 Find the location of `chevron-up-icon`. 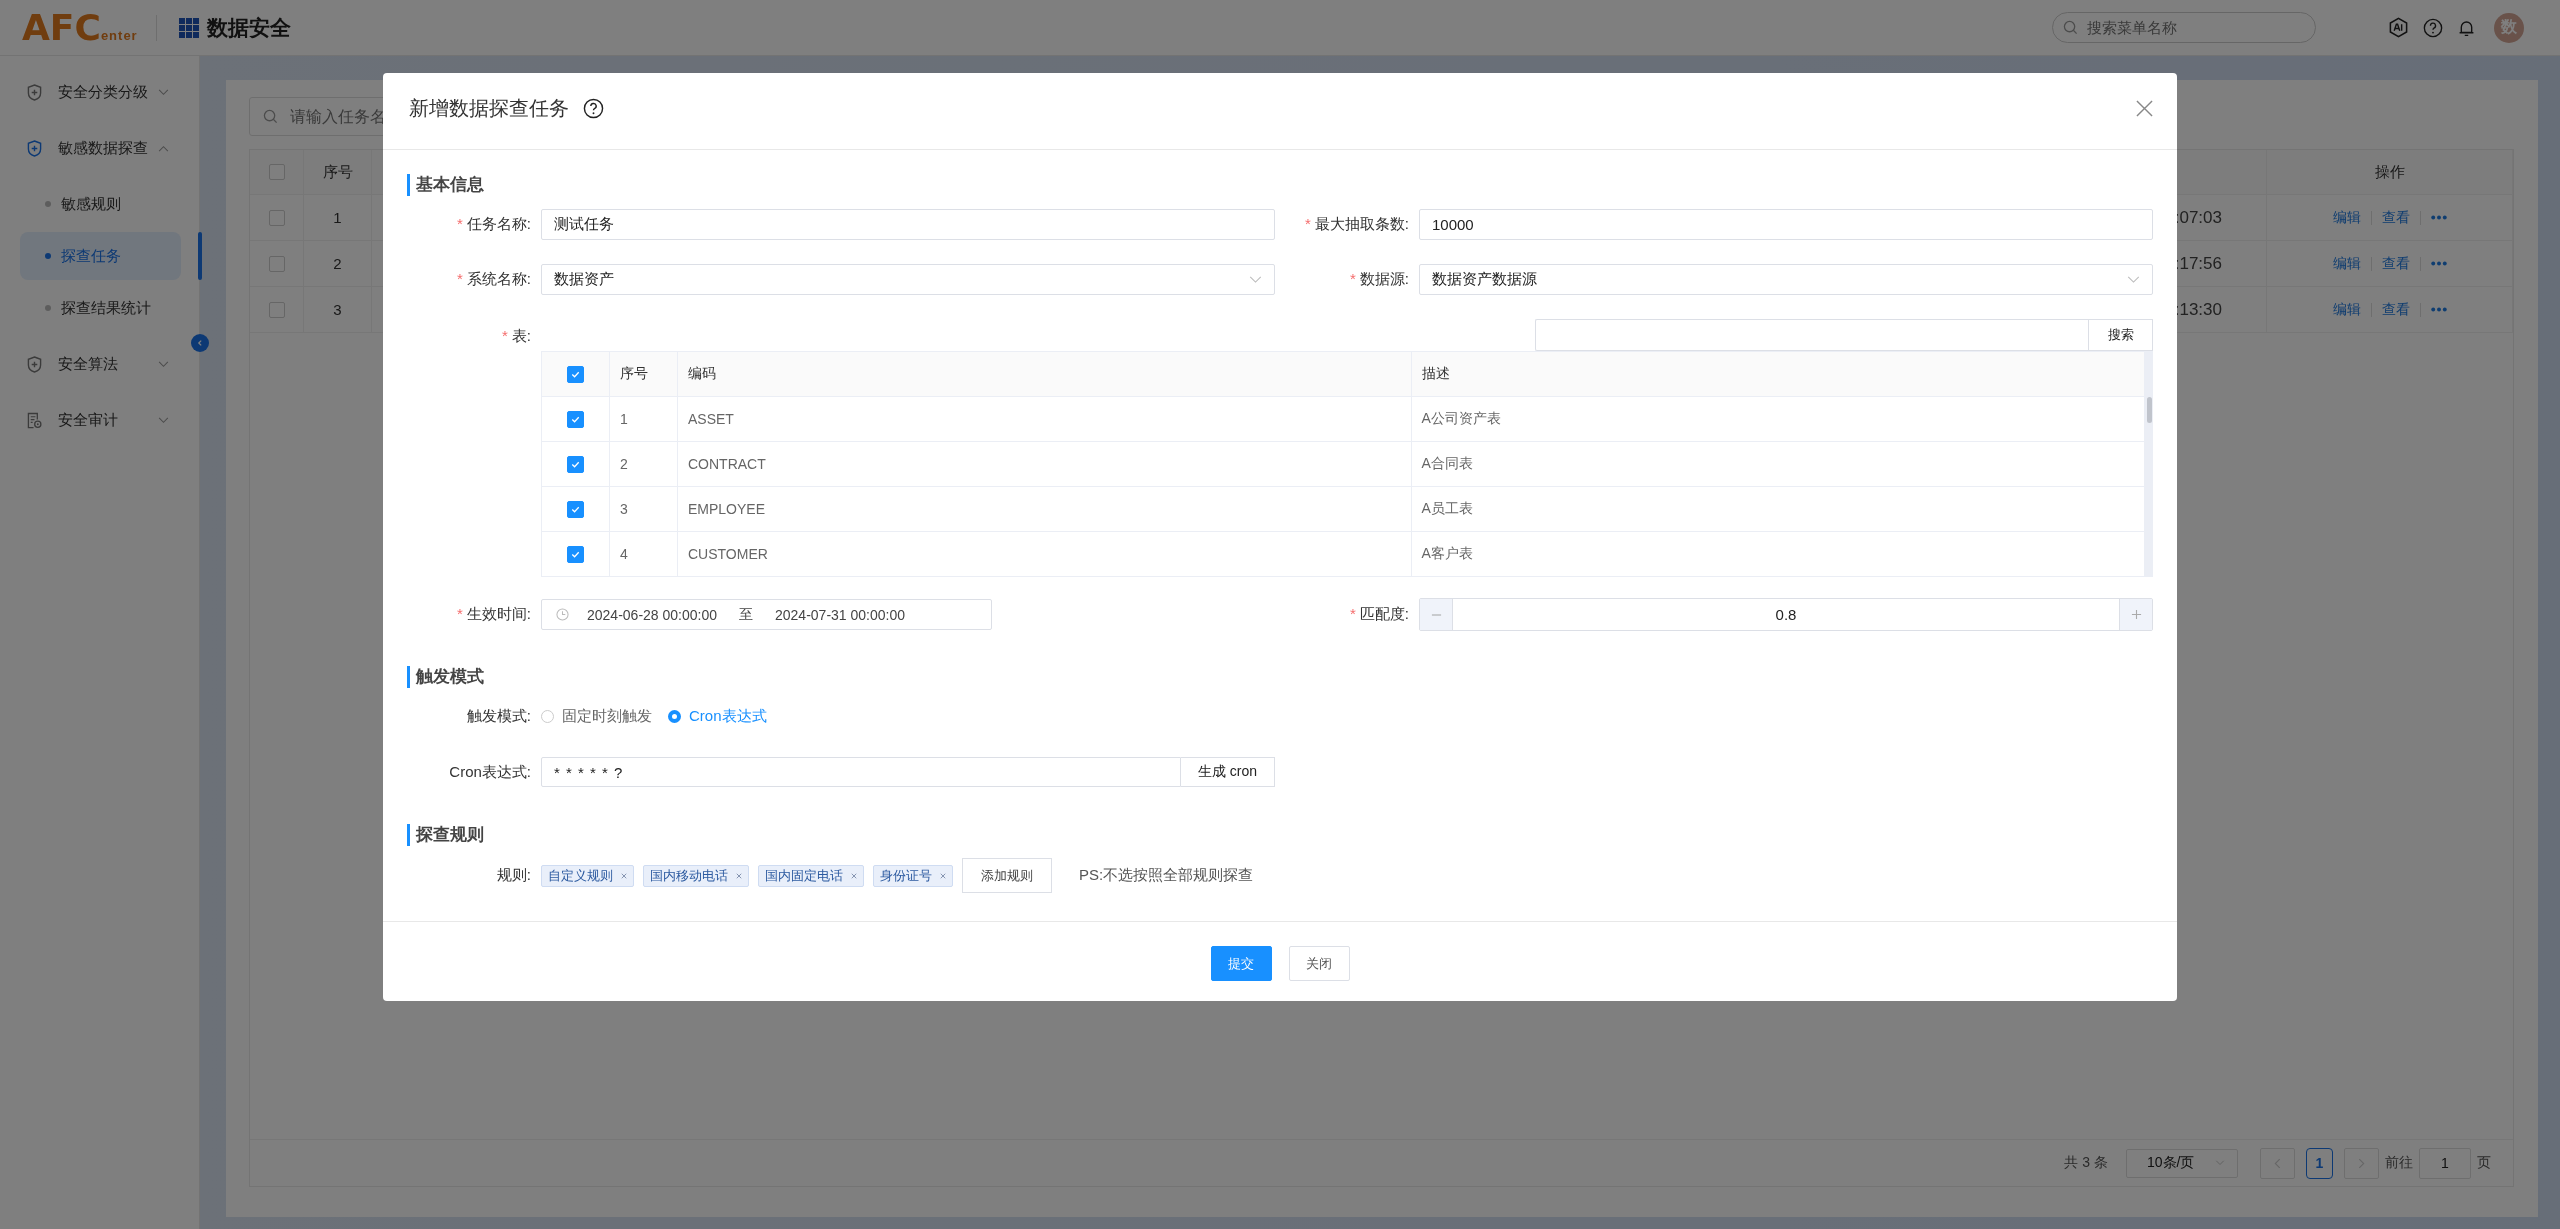

chevron-up-icon is located at coordinates (163, 148).